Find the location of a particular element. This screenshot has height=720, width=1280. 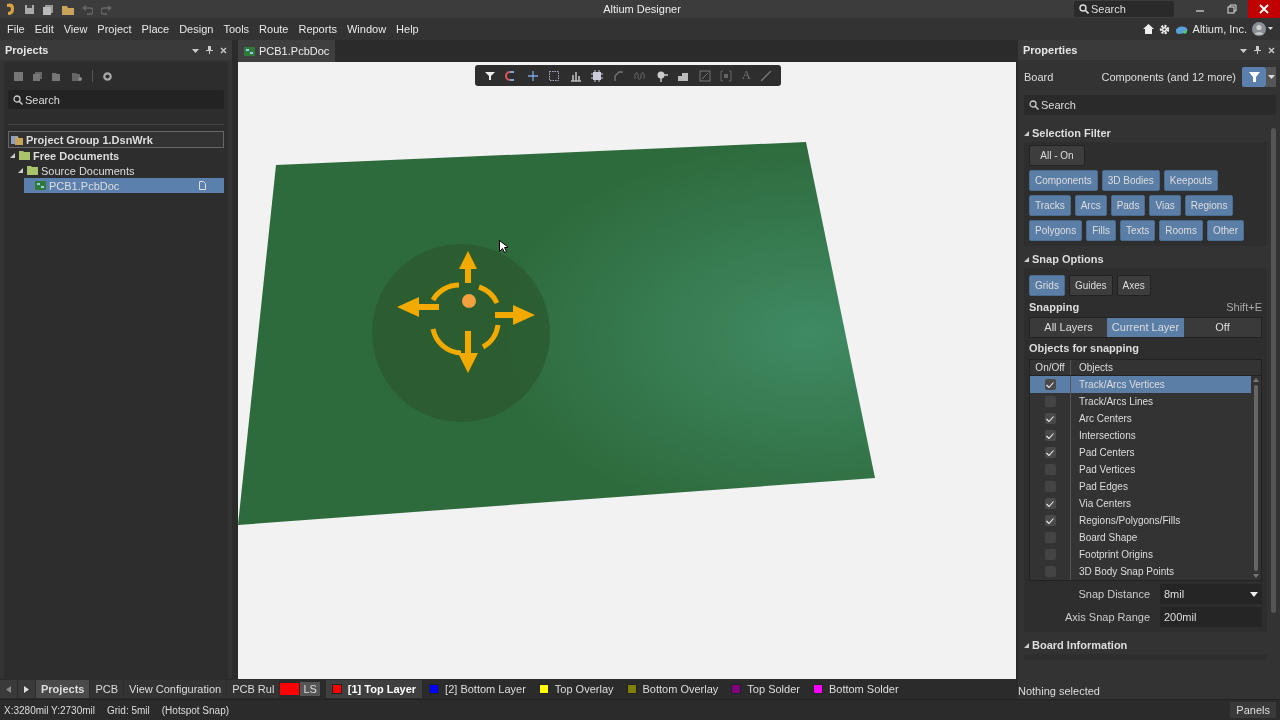

menu-item: Tools is located at coordinates (236, 29).